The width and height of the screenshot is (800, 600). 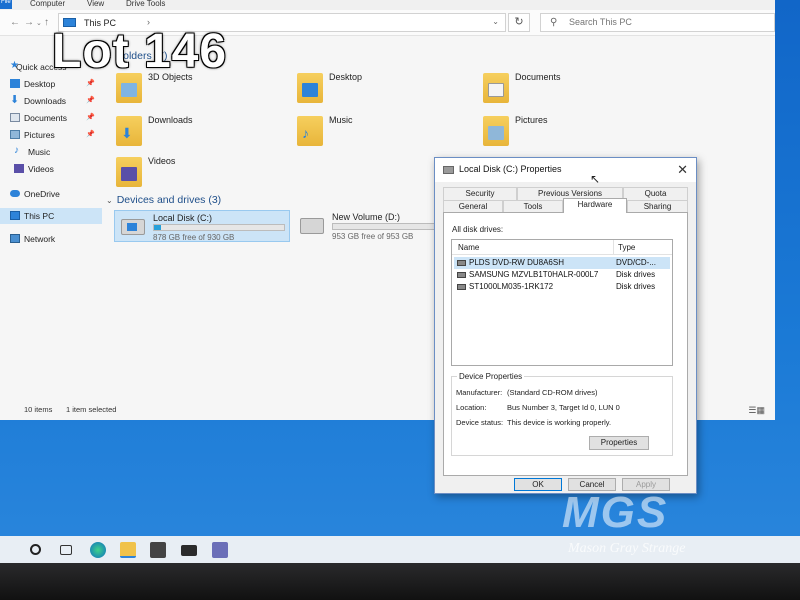 I want to click on folder-name: Desktop, so click(x=346, y=77).